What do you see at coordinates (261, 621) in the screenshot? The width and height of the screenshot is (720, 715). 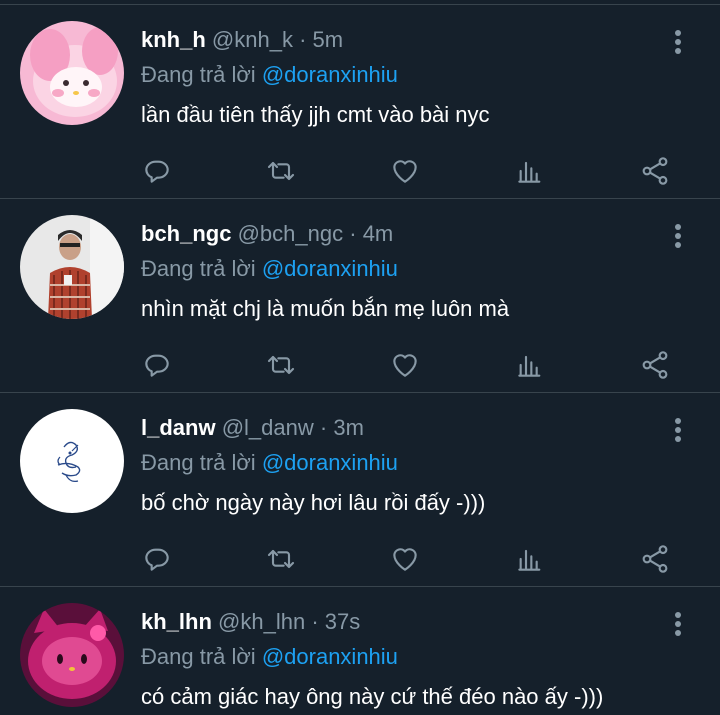 I see `handle: @kh_lhn` at bounding box center [261, 621].